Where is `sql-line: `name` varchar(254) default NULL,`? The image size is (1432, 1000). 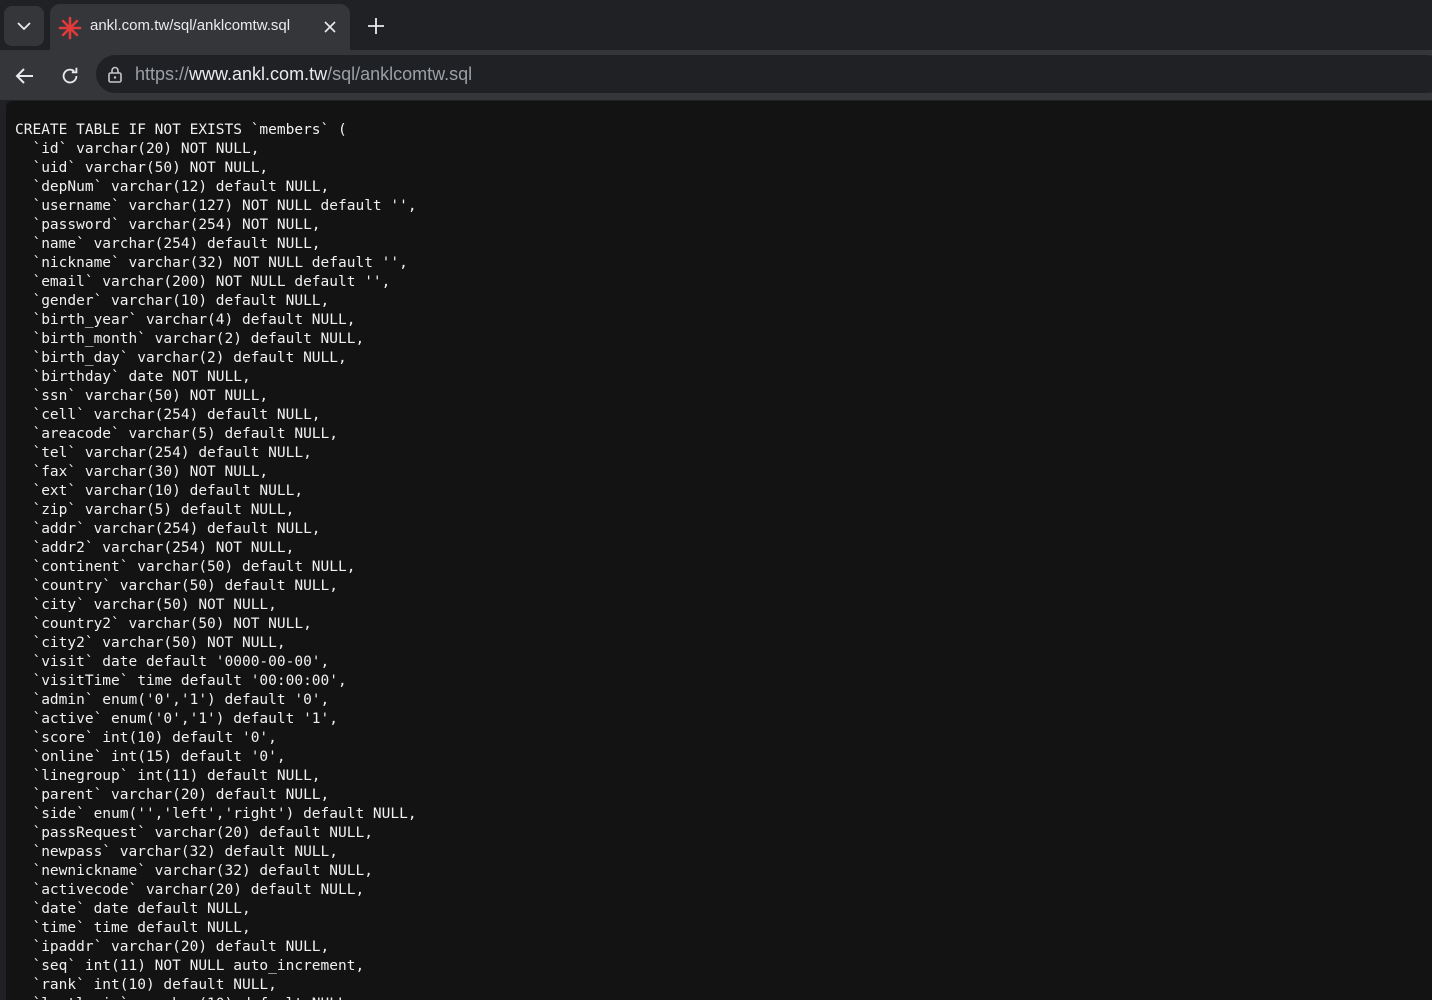
sql-line: `name` varchar(254) default NULL, is located at coordinates (168, 244).